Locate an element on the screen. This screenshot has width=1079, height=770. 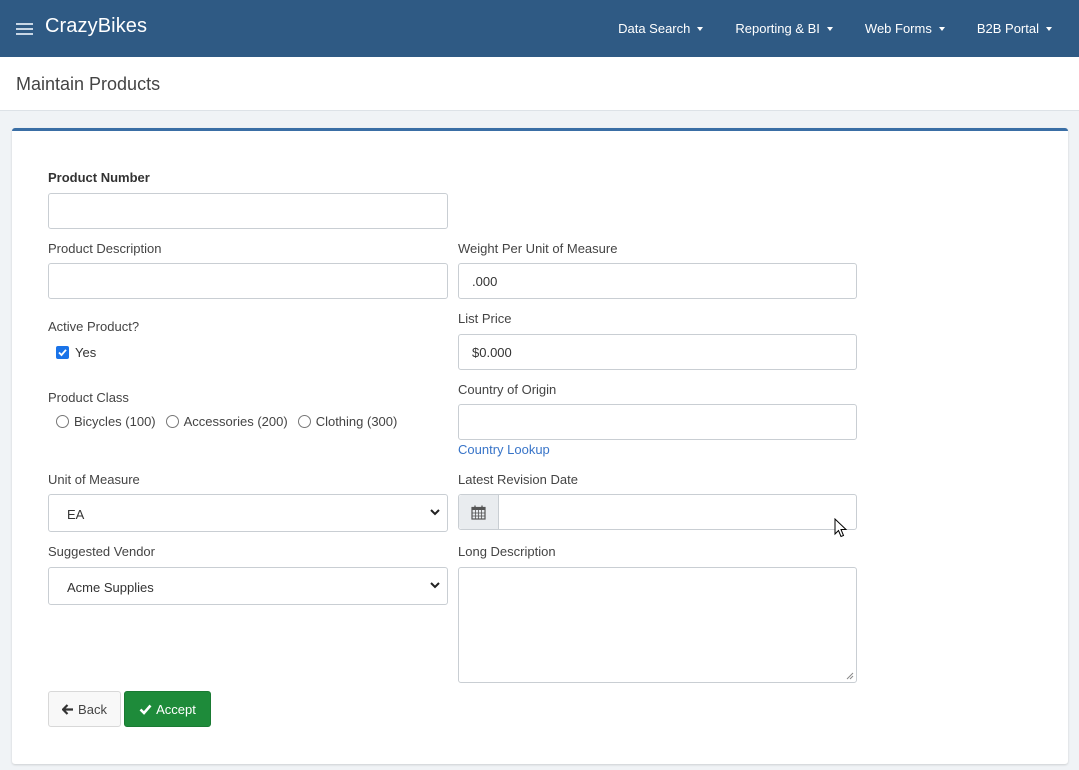
active-product-checkbox-row: Yes is located at coordinates (76, 352).